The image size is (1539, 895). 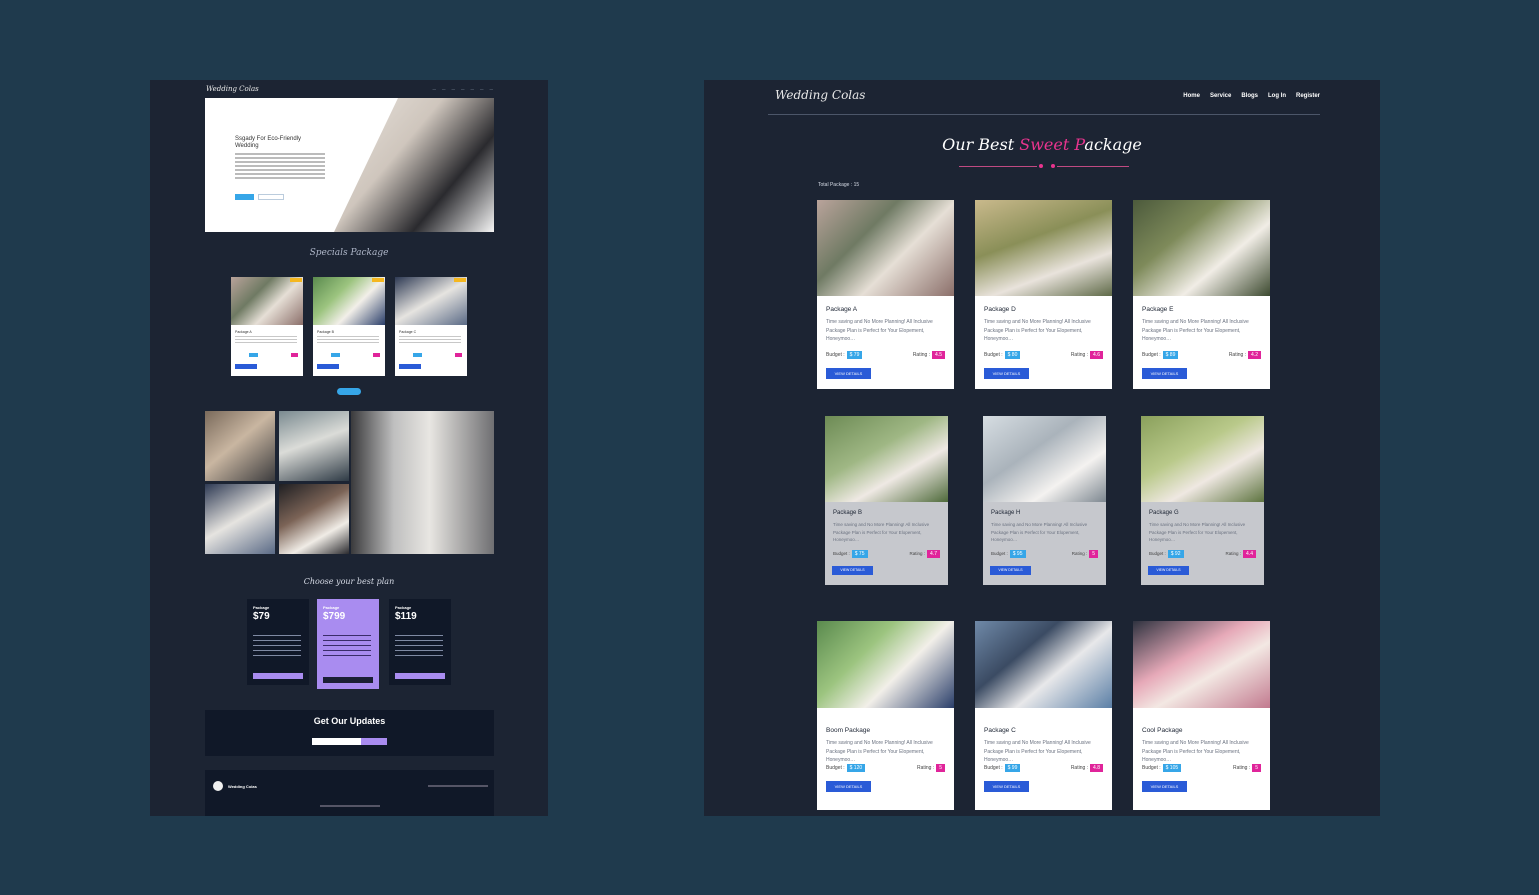 I want to click on nav-home: Home, so click(x=1191, y=96).